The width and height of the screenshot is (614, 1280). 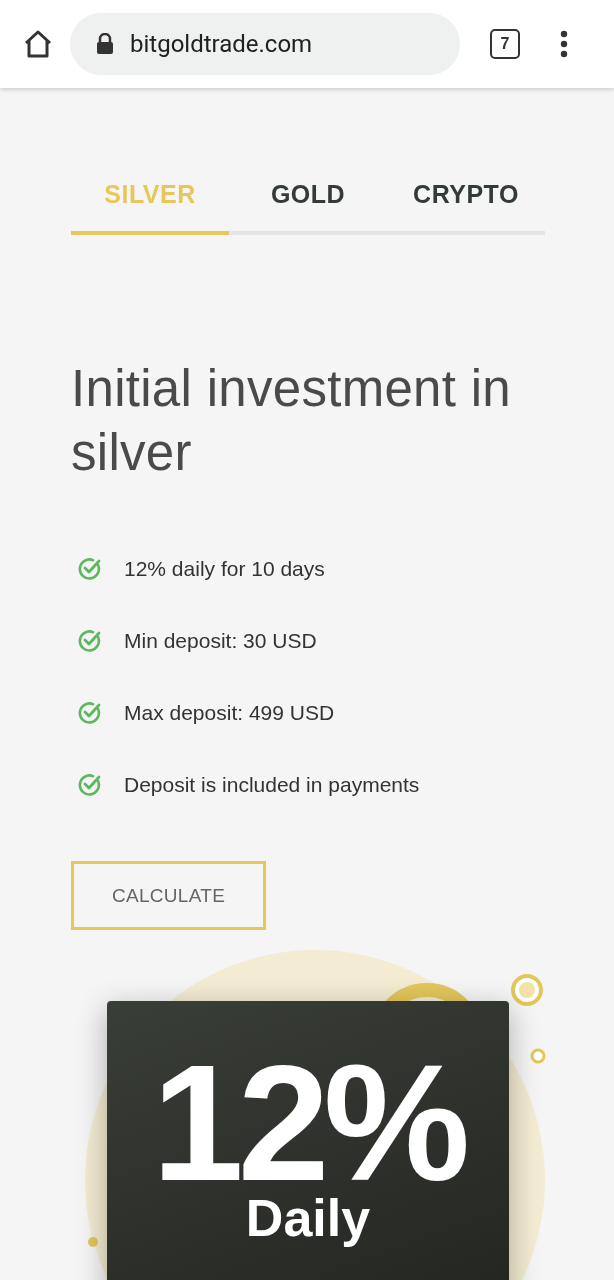 What do you see at coordinates (224, 569) in the screenshot?
I see `feature-text: 12% daily for 10 days` at bounding box center [224, 569].